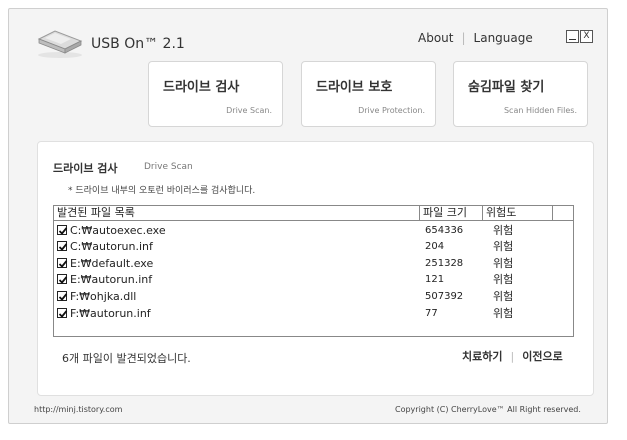  I want to click on file-size: 204, so click(435, 246).